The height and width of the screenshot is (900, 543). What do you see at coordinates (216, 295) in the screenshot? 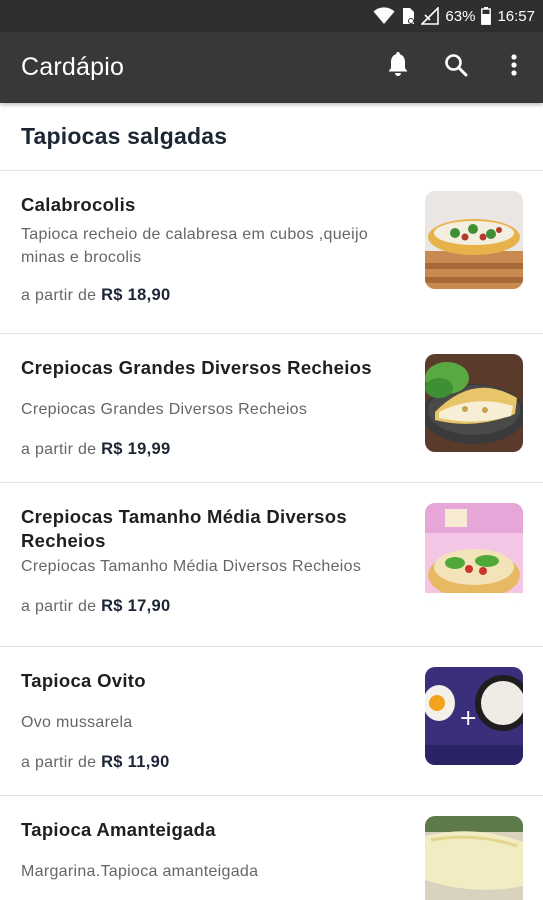
I see `item-price-line: a partir de R$ 18,90` at bounding box center [216, 295].